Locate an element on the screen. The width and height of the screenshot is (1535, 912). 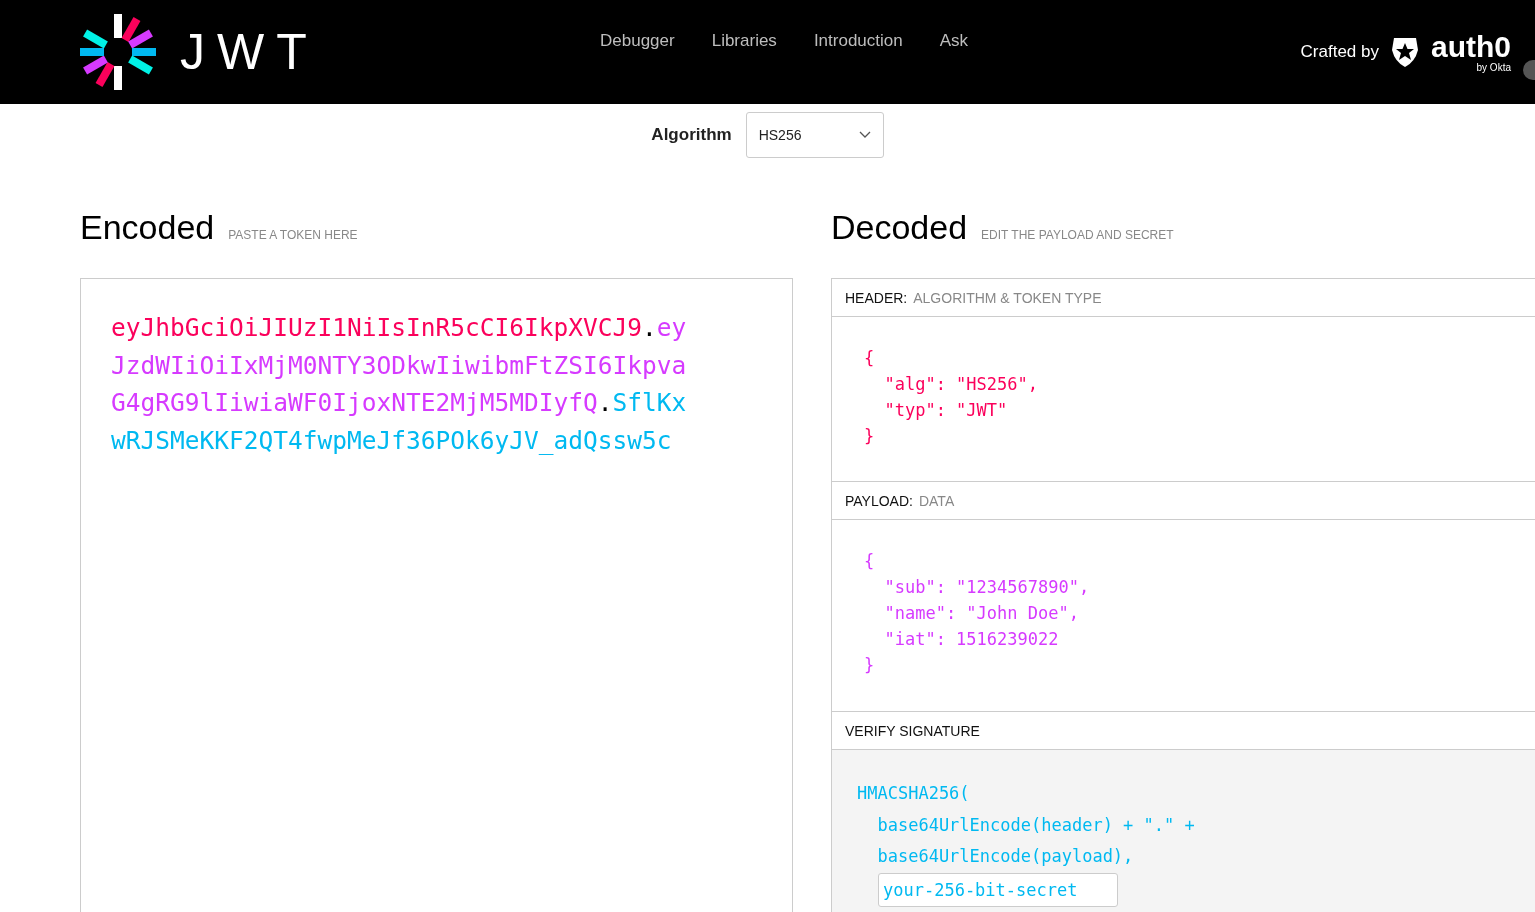
code-line: "alg": "HS256", is located at coordinates (960, 384).